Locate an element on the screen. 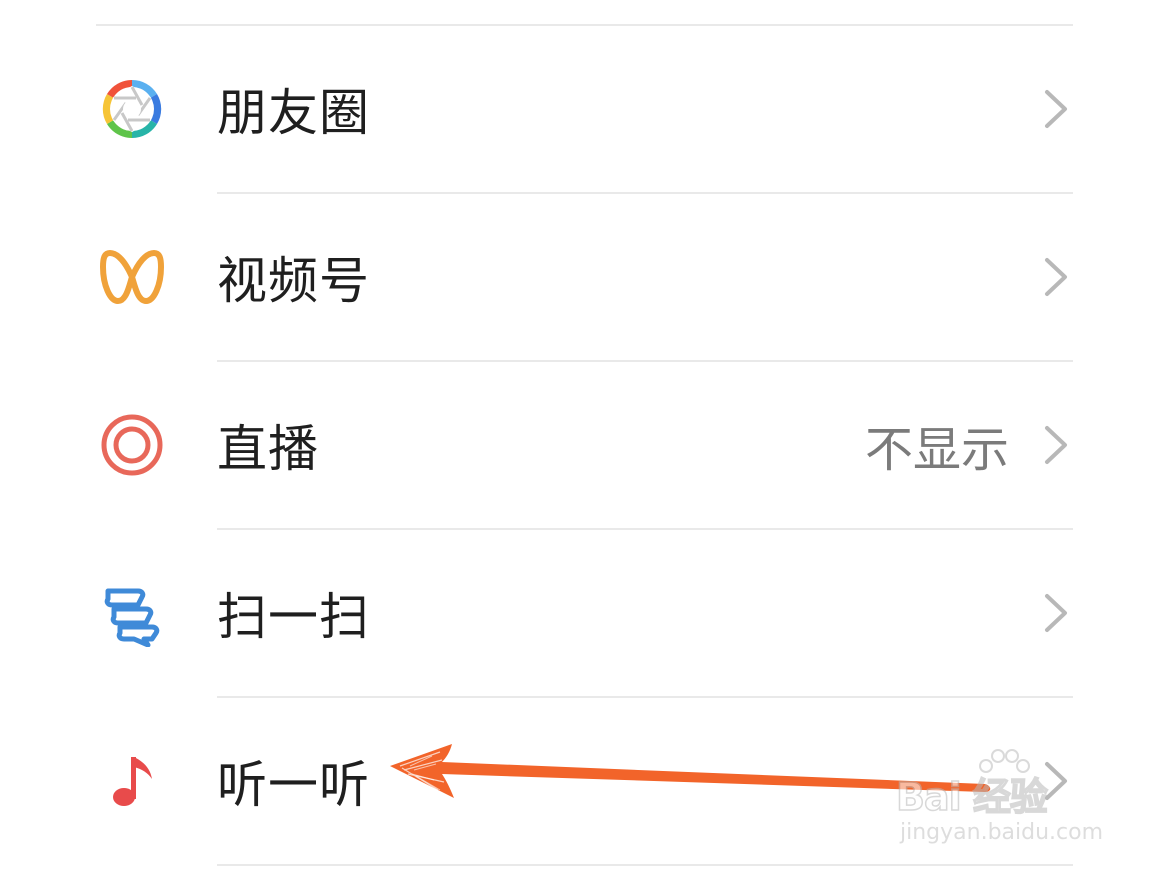 The width and height of the screenshot is (1169, 877). baidu-jingyan-watermark: Bai 经验 jingyan.baidu.com is located at coordinates (1005, 803).